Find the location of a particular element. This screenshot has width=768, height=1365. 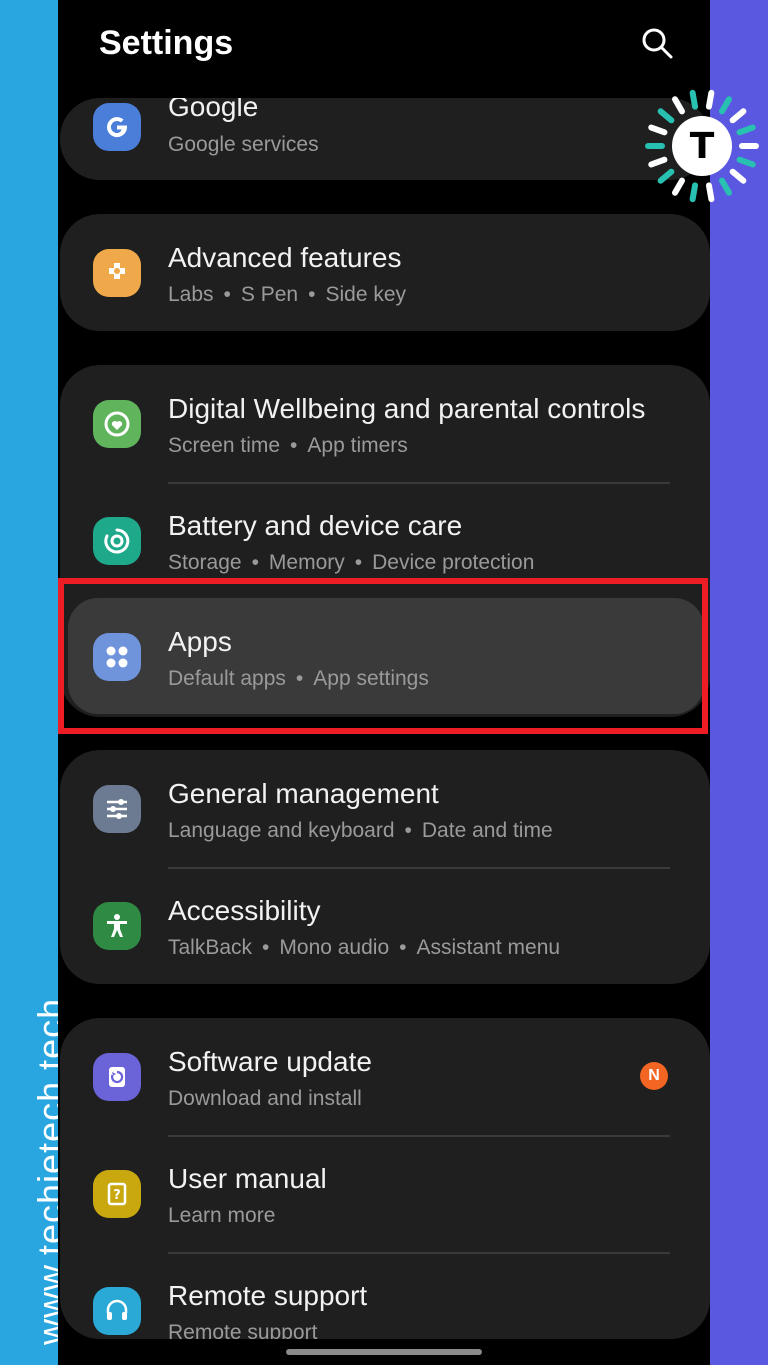

accessibility-icon is located at coordinates (117, 926).